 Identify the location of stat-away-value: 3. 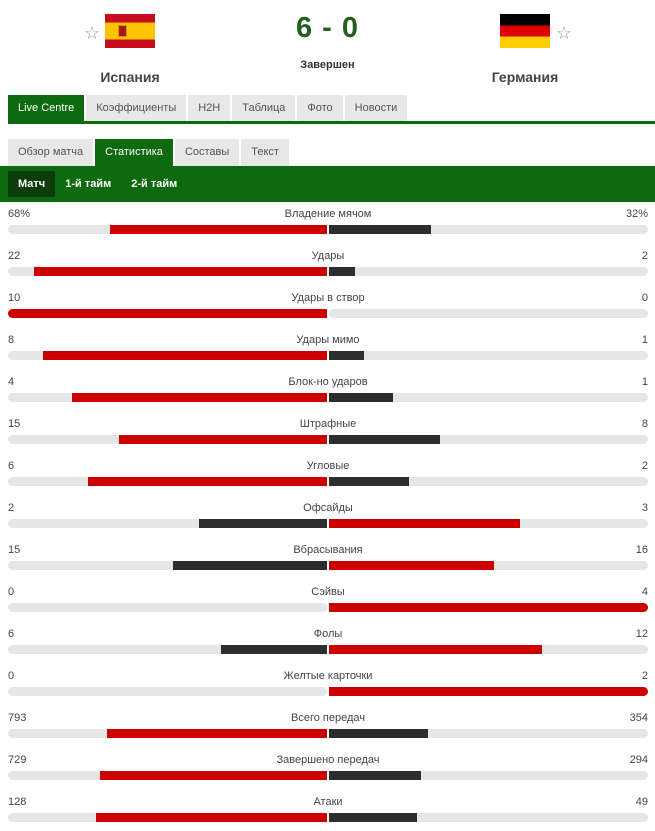
(644, 508).